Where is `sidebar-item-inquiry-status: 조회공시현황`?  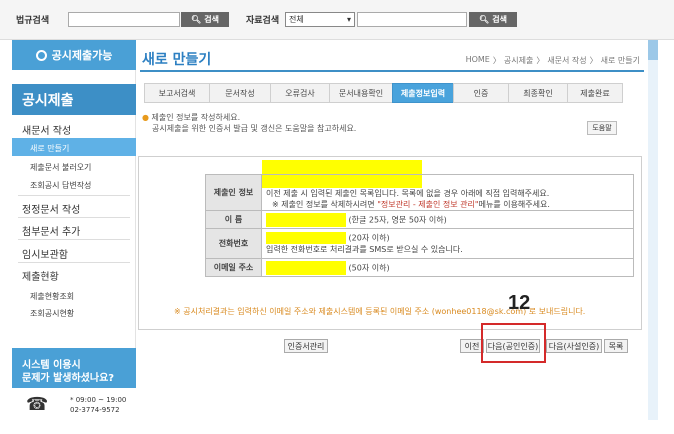 sidebar-item-inquiry-status: 조회공시현황 is located at coordinates (52, 313).